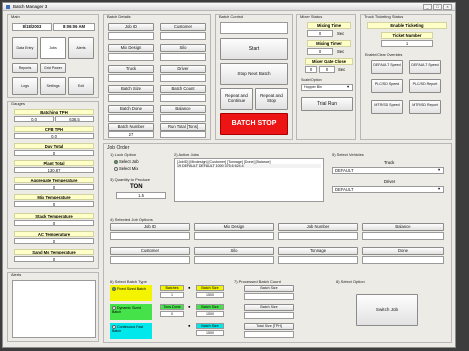 The height and width of the screenshot is (351, 469). What do you see at coordinates (447, 7) in the screenshot?
I see `close-button: ×` at bounding box center [447, 7].